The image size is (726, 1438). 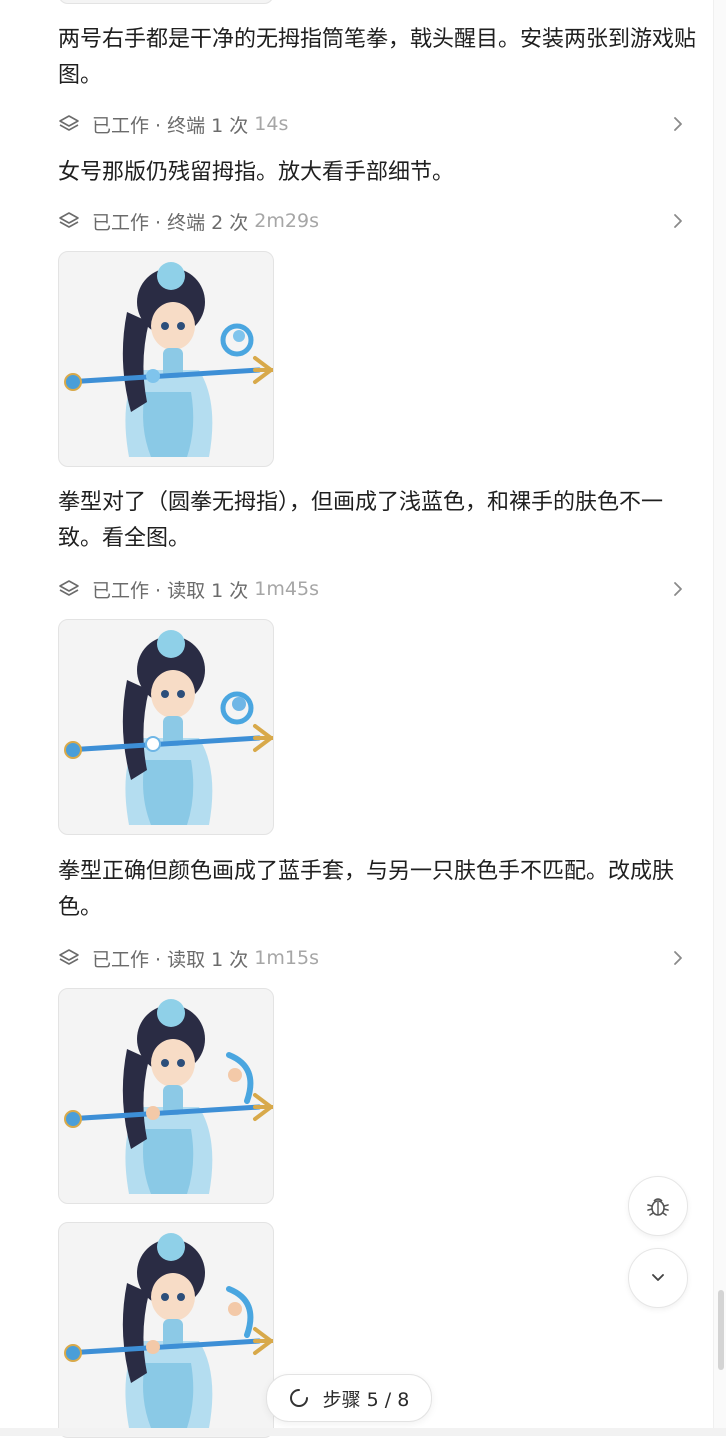 I want to click on step-progress-label: 步骤 5 / 8, so click(x=366, y=1399).